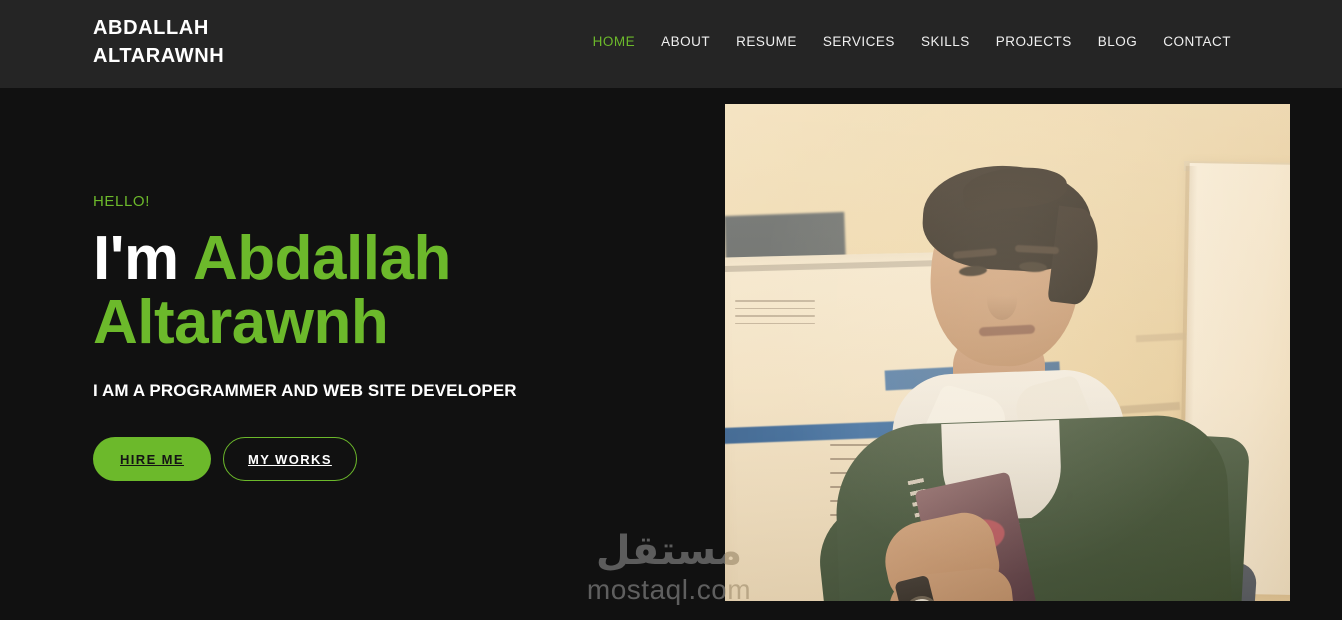  Describe the element at coordinates (1034, 41) in the screenshot. I see `nav-item-projects: PROJECTS` at that location.